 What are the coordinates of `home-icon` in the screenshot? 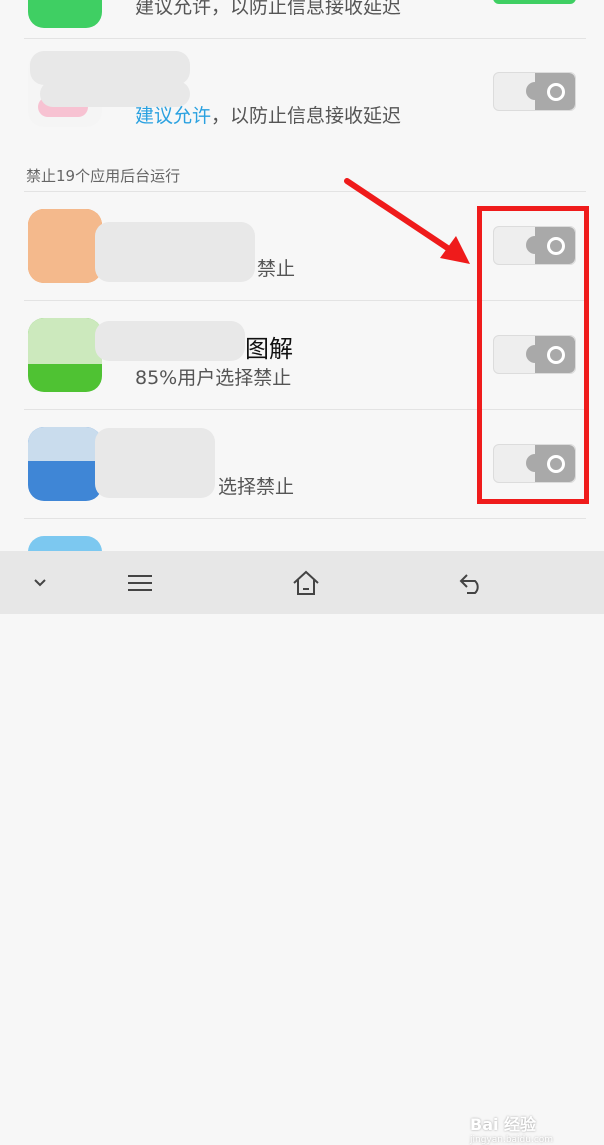 It's located at (306, 582).